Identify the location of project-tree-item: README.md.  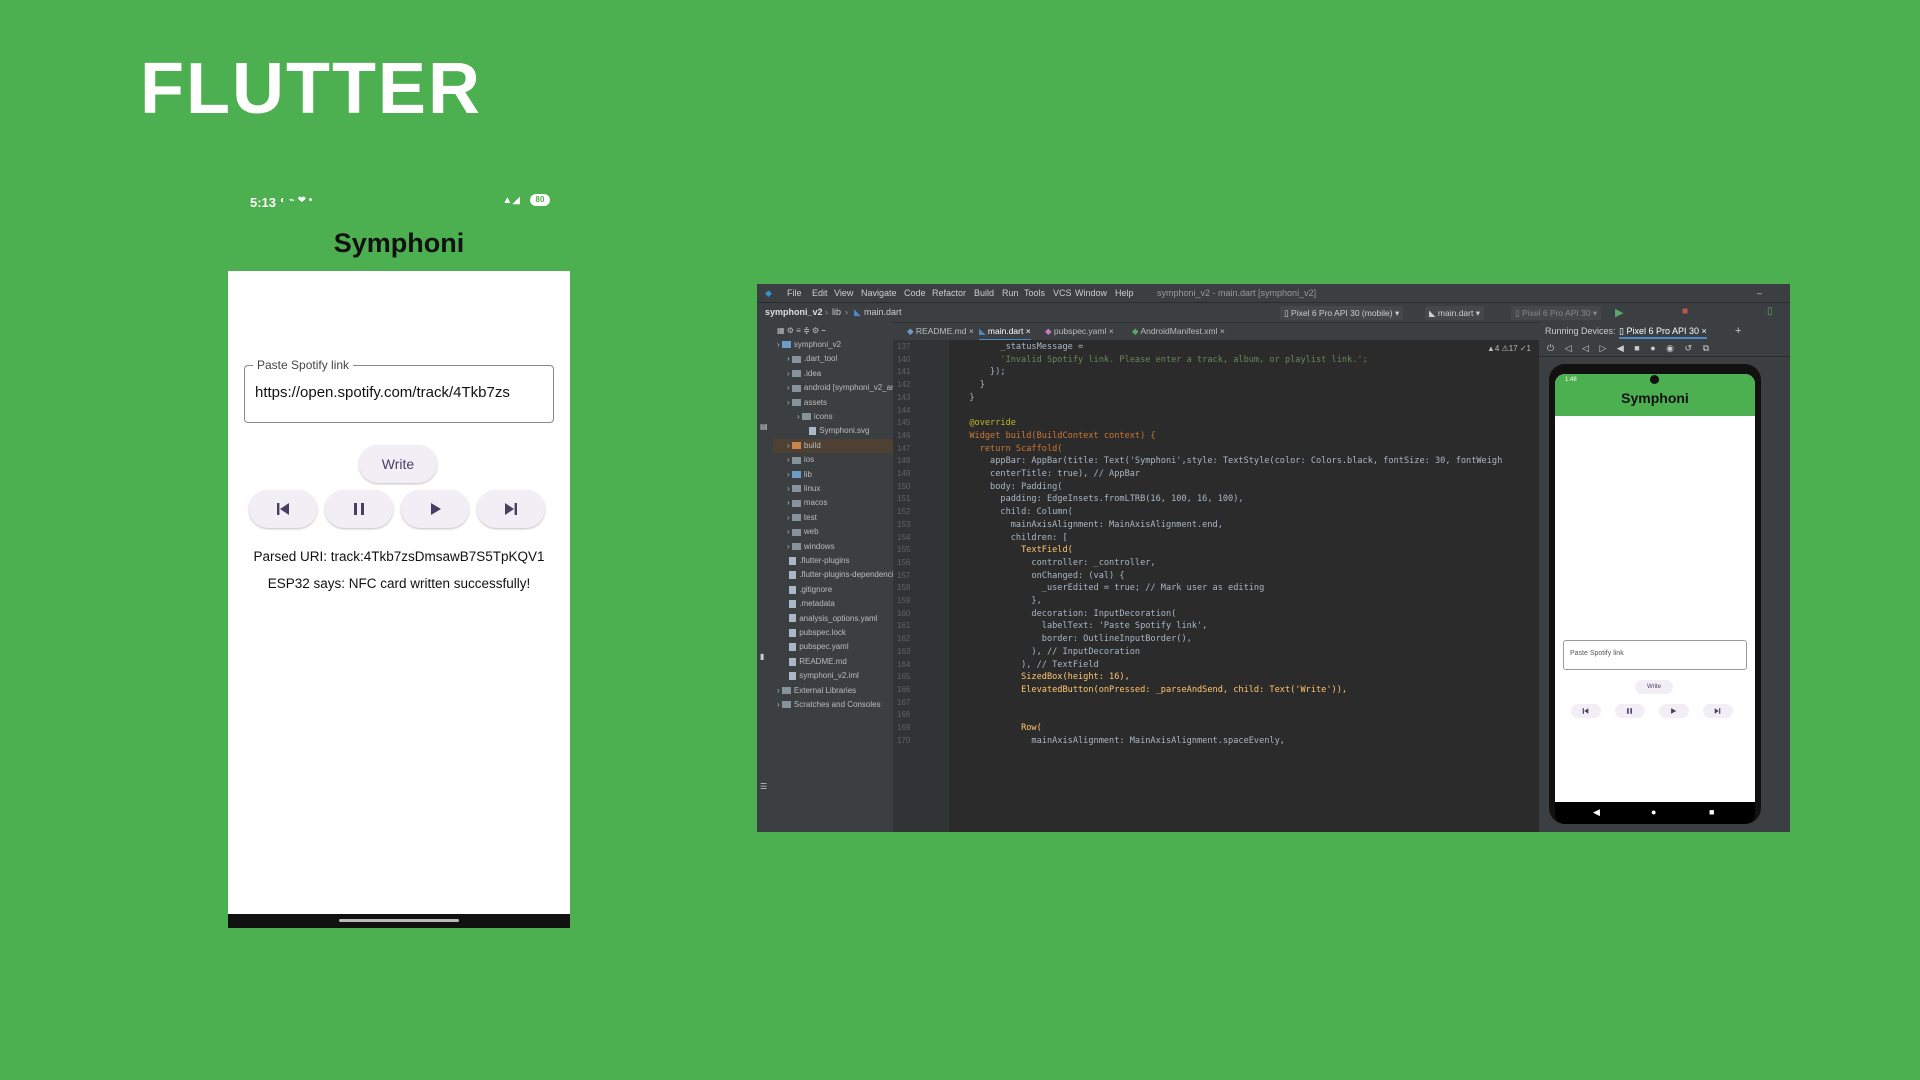
(833, 662).